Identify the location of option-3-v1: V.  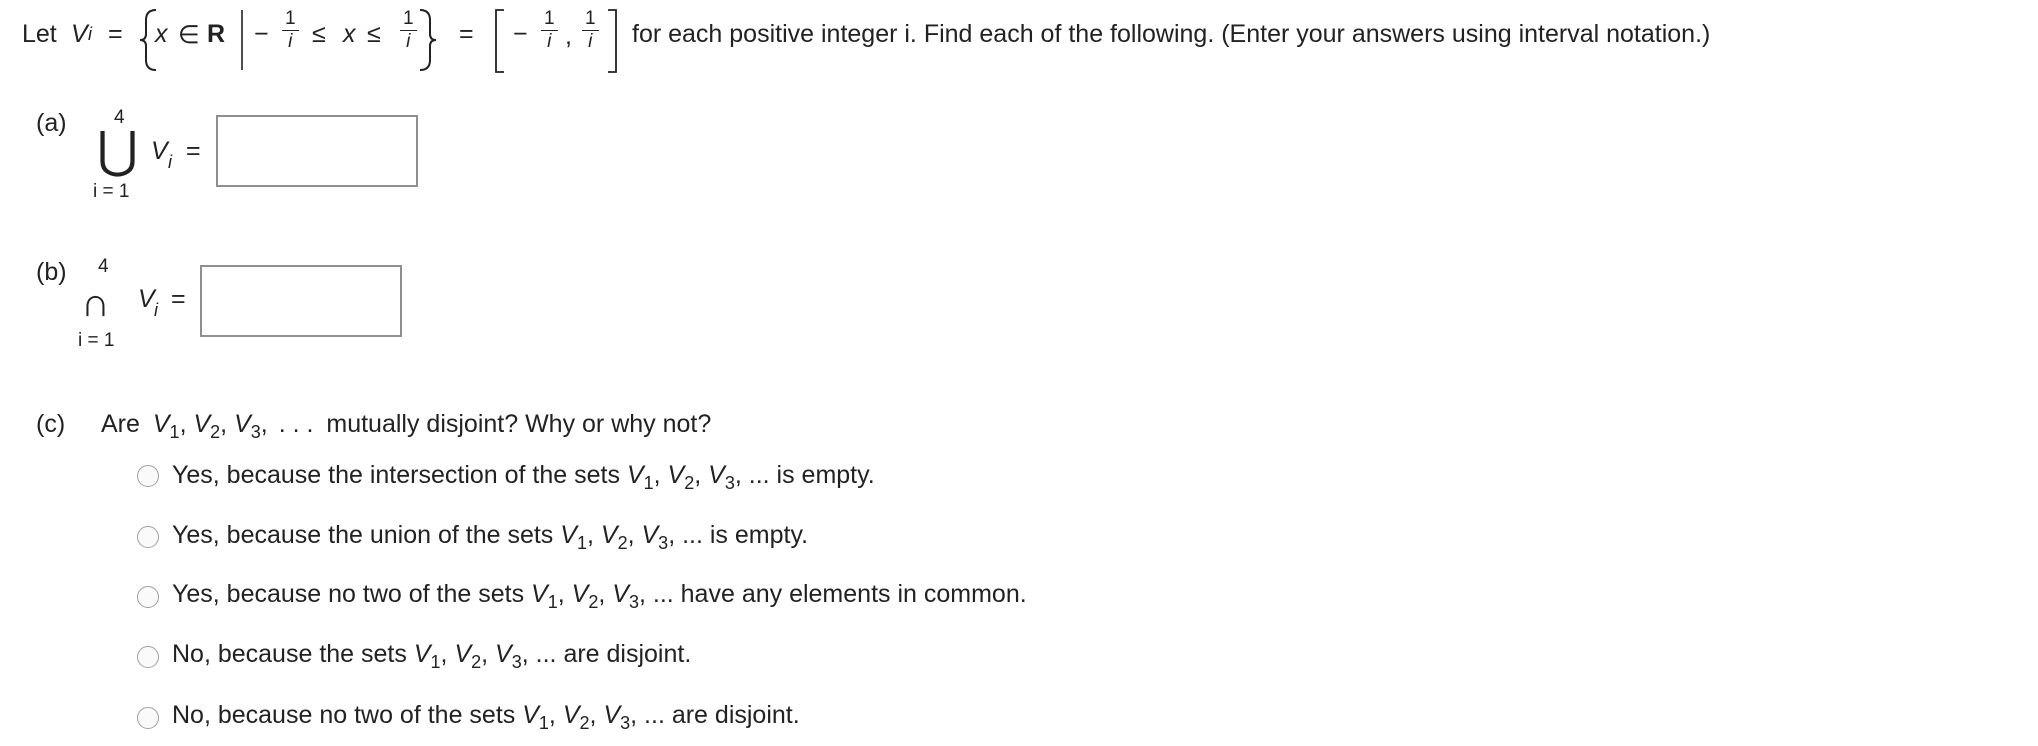
(539, 594).